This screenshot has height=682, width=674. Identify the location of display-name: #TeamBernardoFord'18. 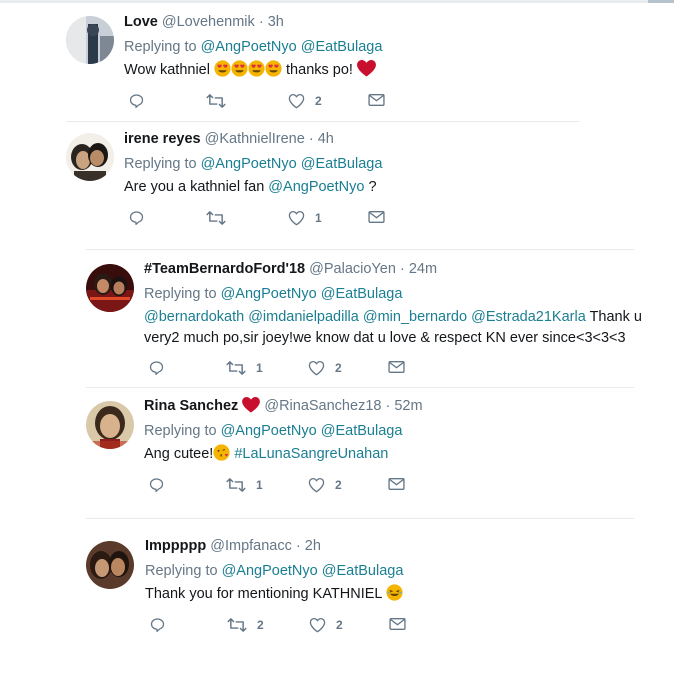
(224, 269).